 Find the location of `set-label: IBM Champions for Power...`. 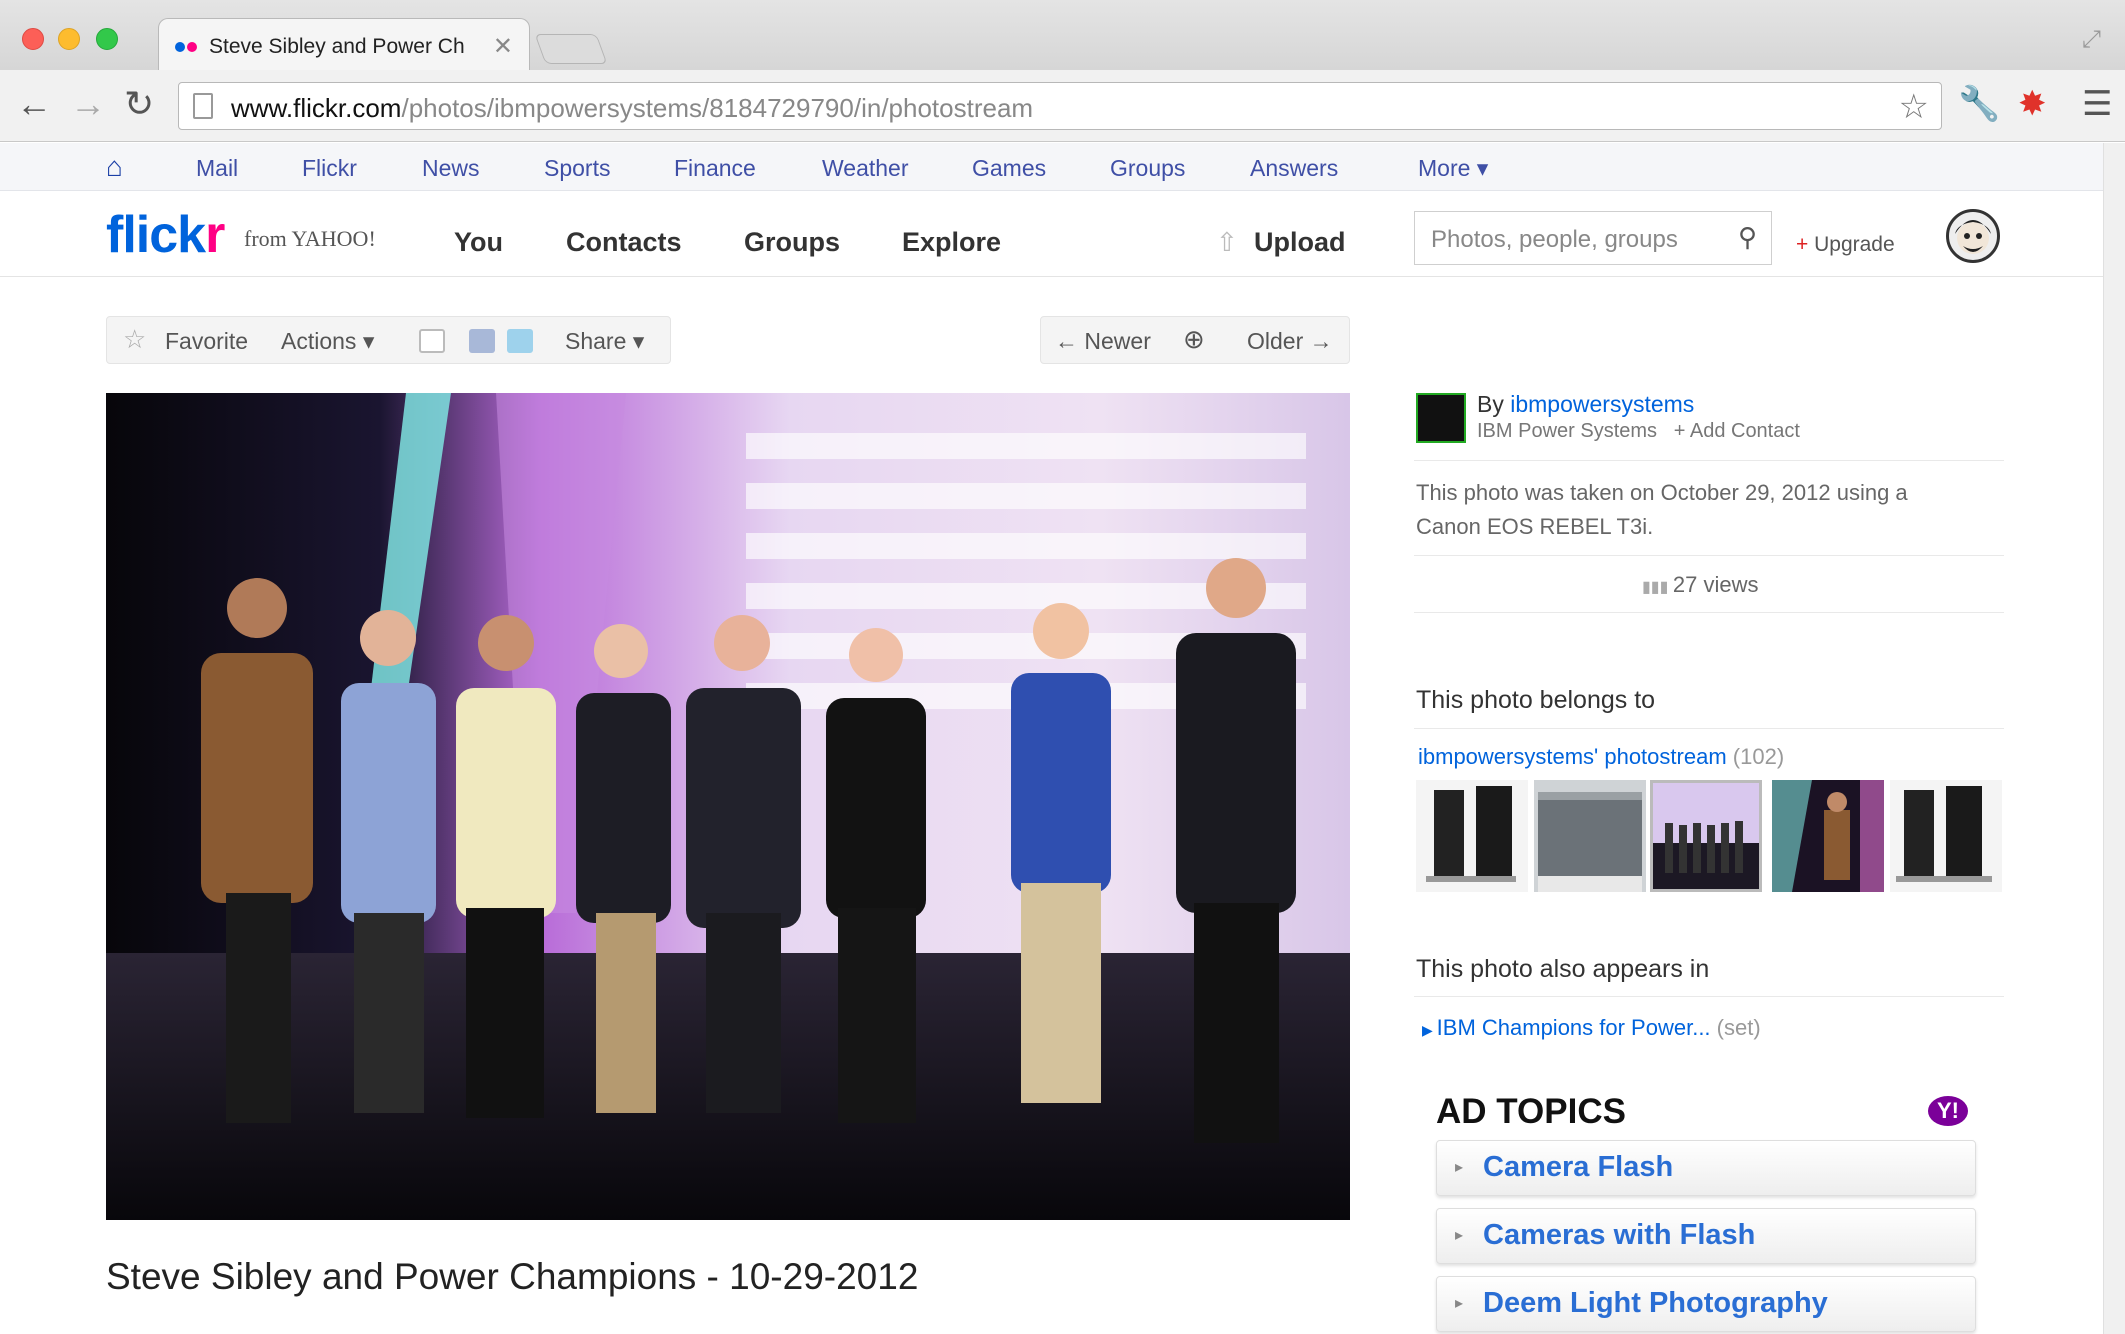

set-label: IBM Champions for Power... is located at coordinates (1573, 1027).